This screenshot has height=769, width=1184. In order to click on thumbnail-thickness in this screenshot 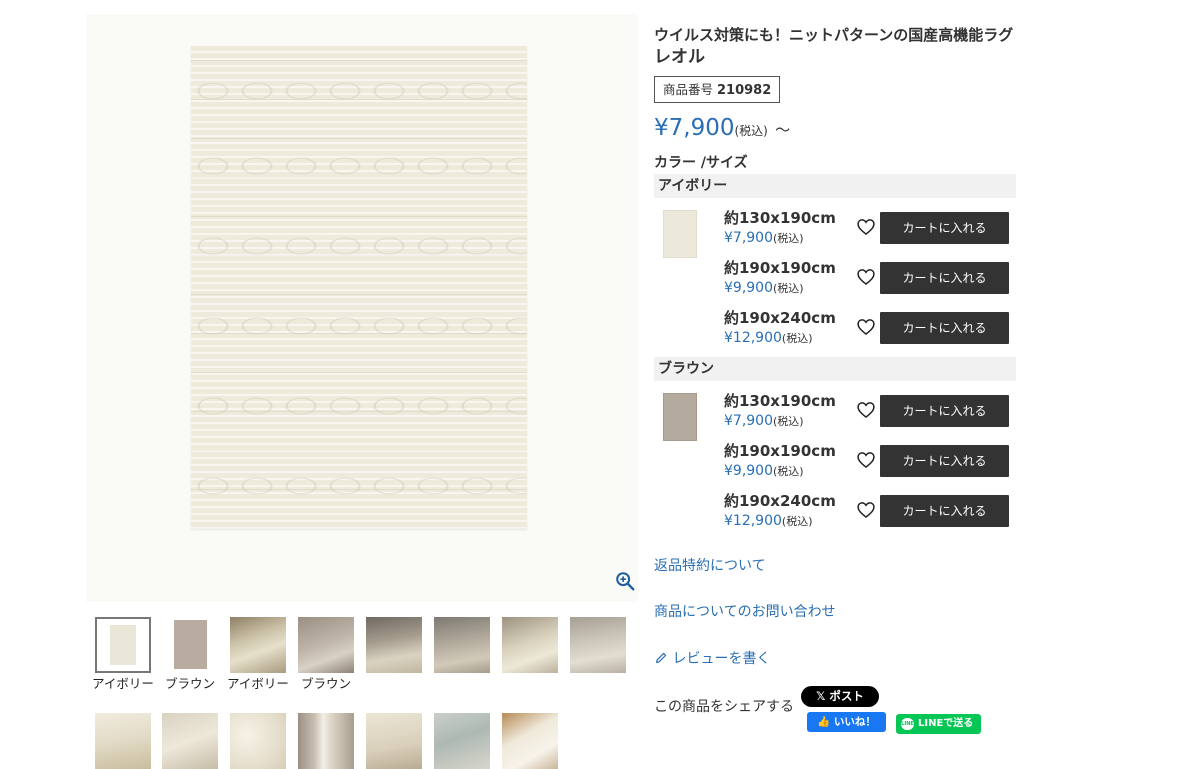, I will do `click(326, 741)`.